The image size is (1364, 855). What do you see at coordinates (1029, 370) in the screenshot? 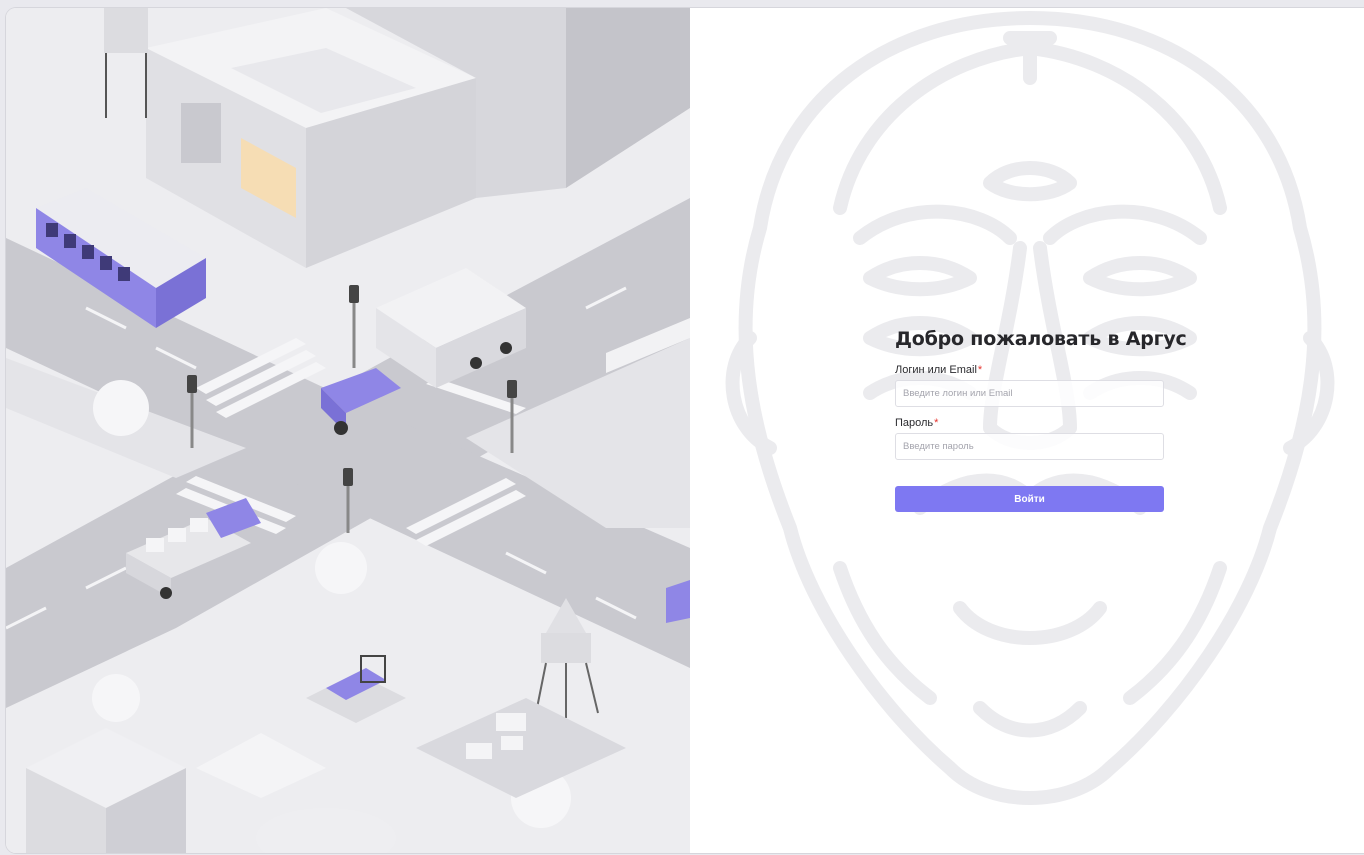
I see `login-field-label: Логин или Email*` at bounding box center [1029, 370].